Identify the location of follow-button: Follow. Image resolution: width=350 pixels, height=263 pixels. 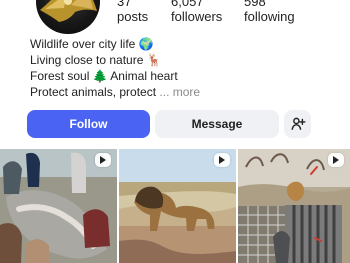
(88, 124).